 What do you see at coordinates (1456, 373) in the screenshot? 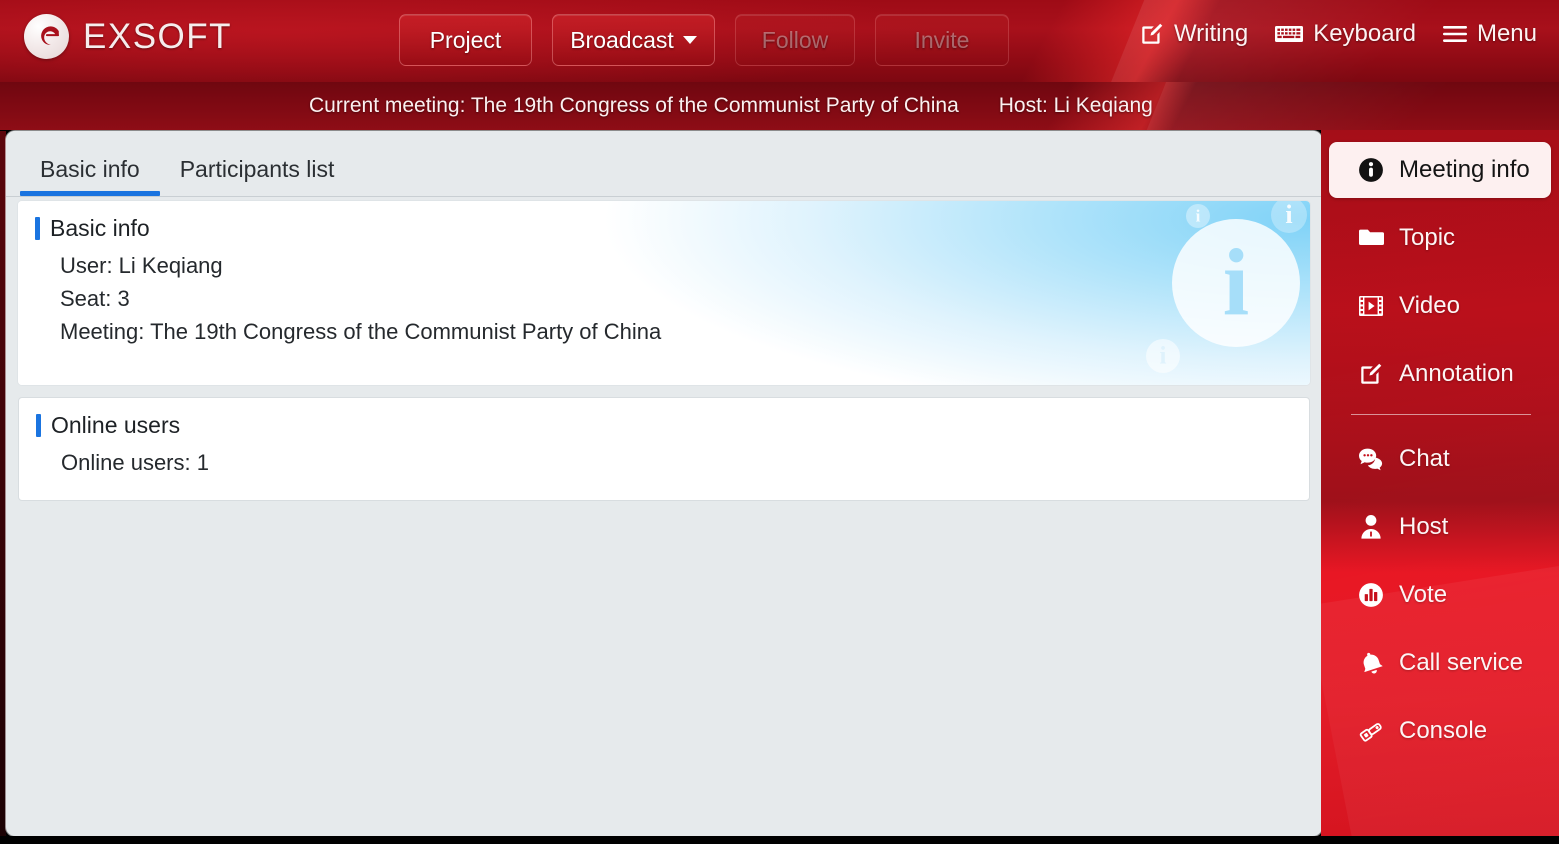
I see `sidebar-item-annotation-label: Annotation` at bounding box center [1456, 373].